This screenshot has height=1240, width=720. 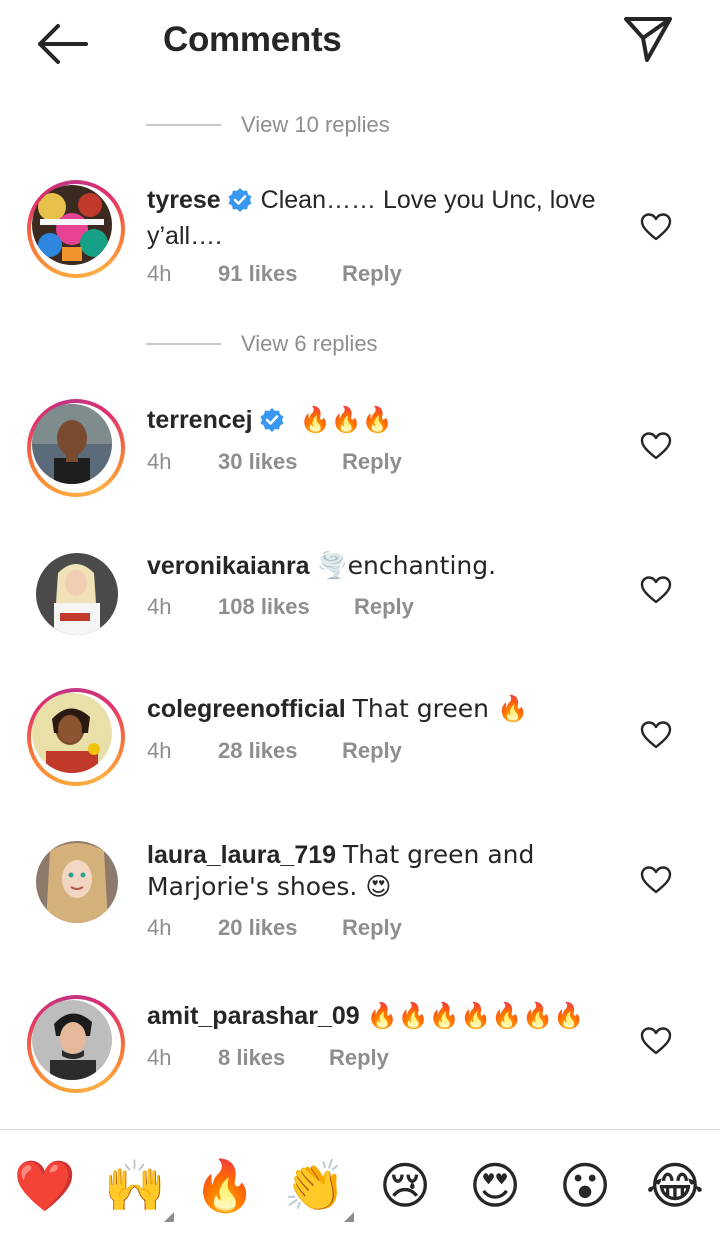 I want to click on view-replies-label: View 6 replies, so click(x=309, y=343).